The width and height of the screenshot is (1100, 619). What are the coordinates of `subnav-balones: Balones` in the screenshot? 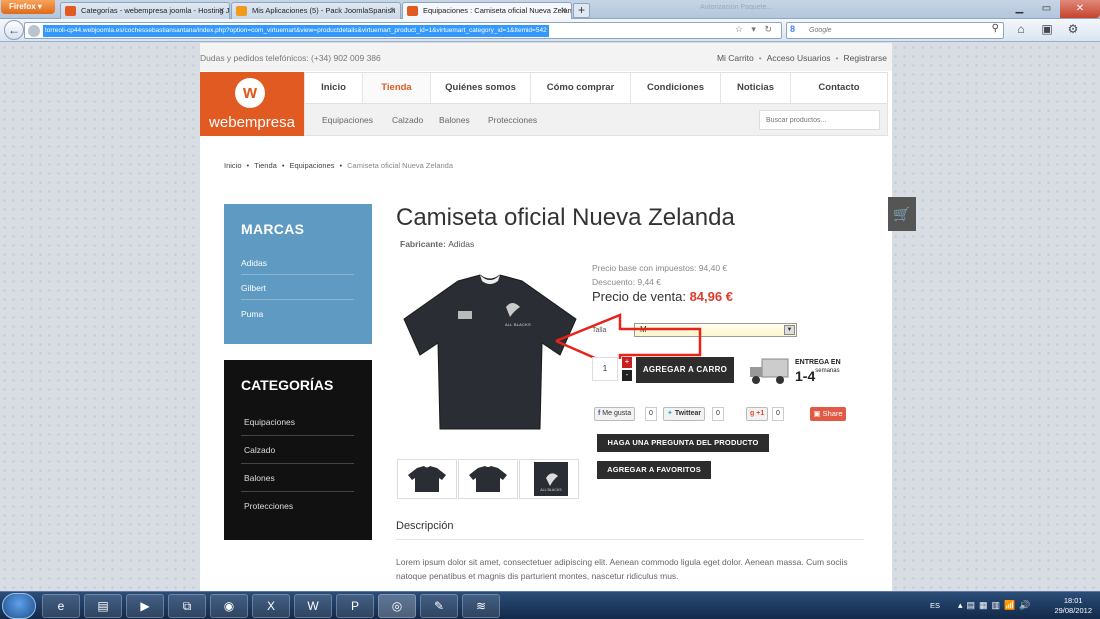 It's located at (454, 120).